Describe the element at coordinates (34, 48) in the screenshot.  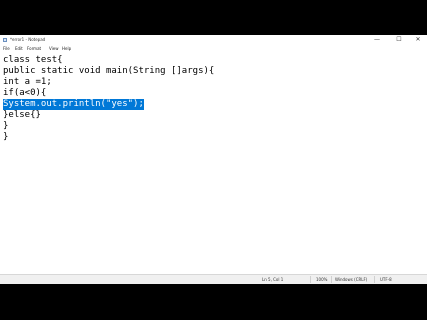
I see `menu-format: Format` at that location.